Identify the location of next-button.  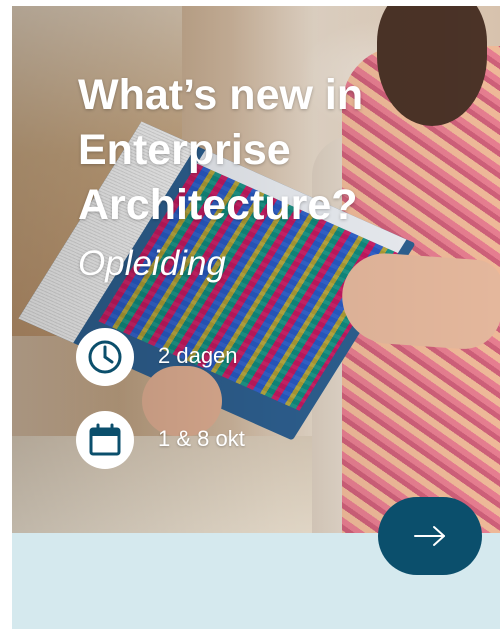
(430, 536).